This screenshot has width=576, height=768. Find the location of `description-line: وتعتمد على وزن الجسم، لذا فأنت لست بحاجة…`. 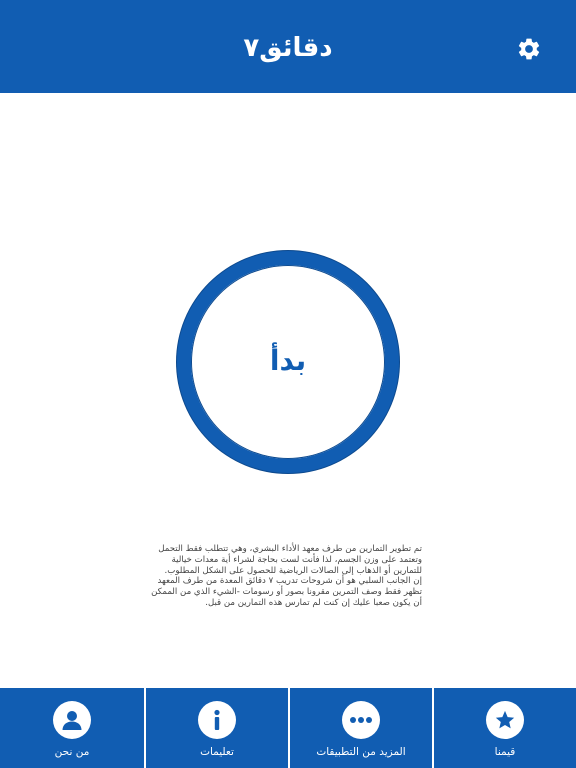

description-line: وتعتمد على وزن الجسم، لذا فأنت لست بحاجة… is located at coordinates (296, 559).